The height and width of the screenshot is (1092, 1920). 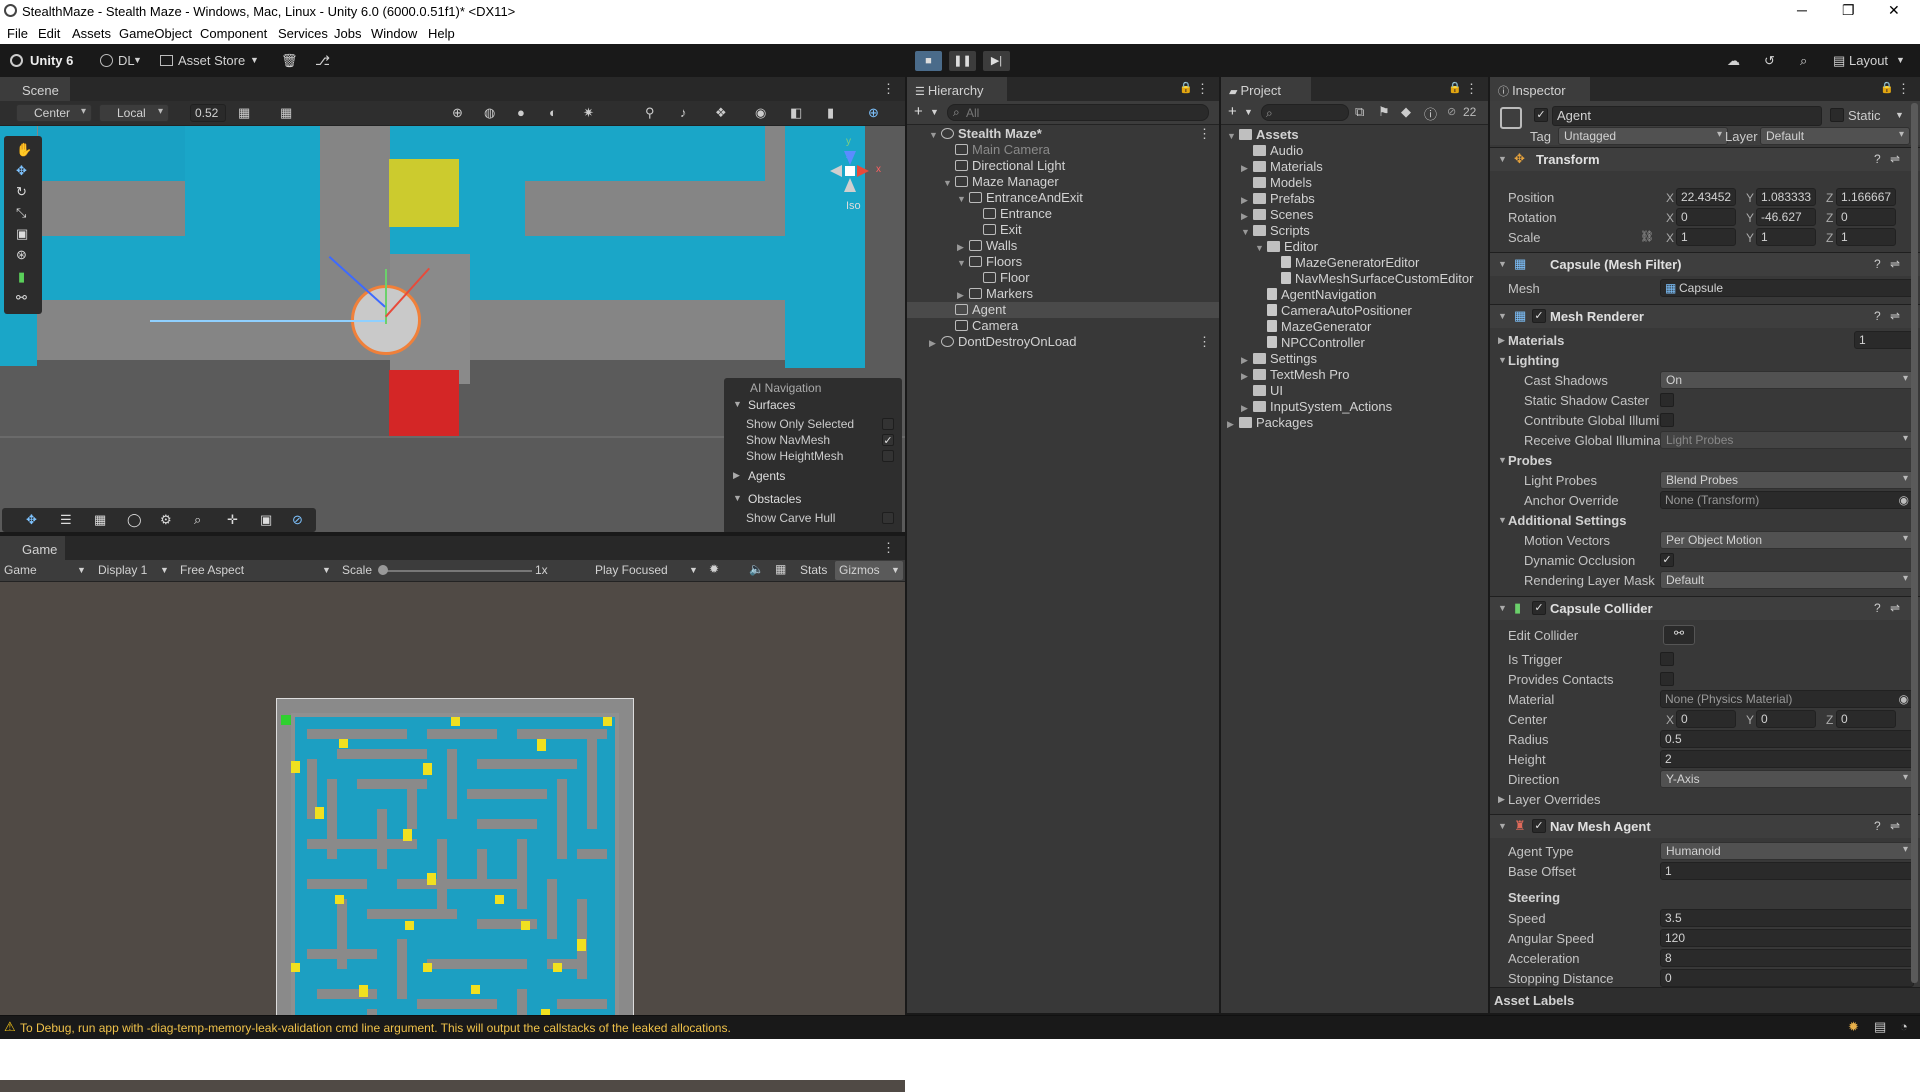 I want to click on snap-field: 0.52, so click(x=208, y=113).